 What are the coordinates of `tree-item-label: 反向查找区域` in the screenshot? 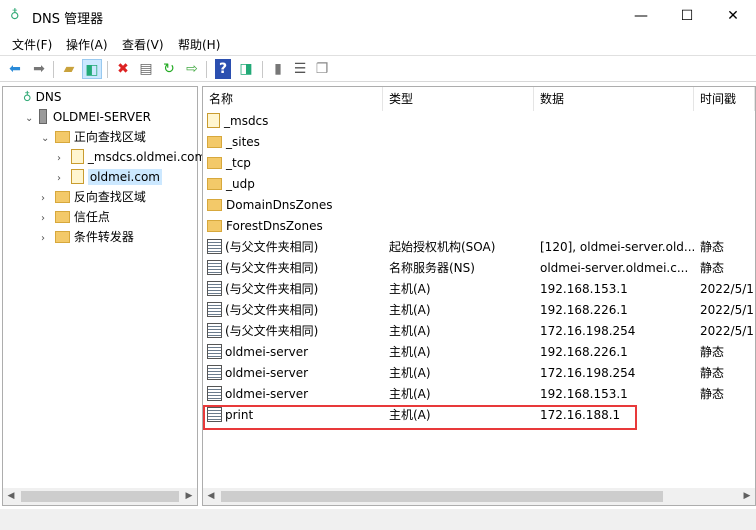 It's located at (109, 197).